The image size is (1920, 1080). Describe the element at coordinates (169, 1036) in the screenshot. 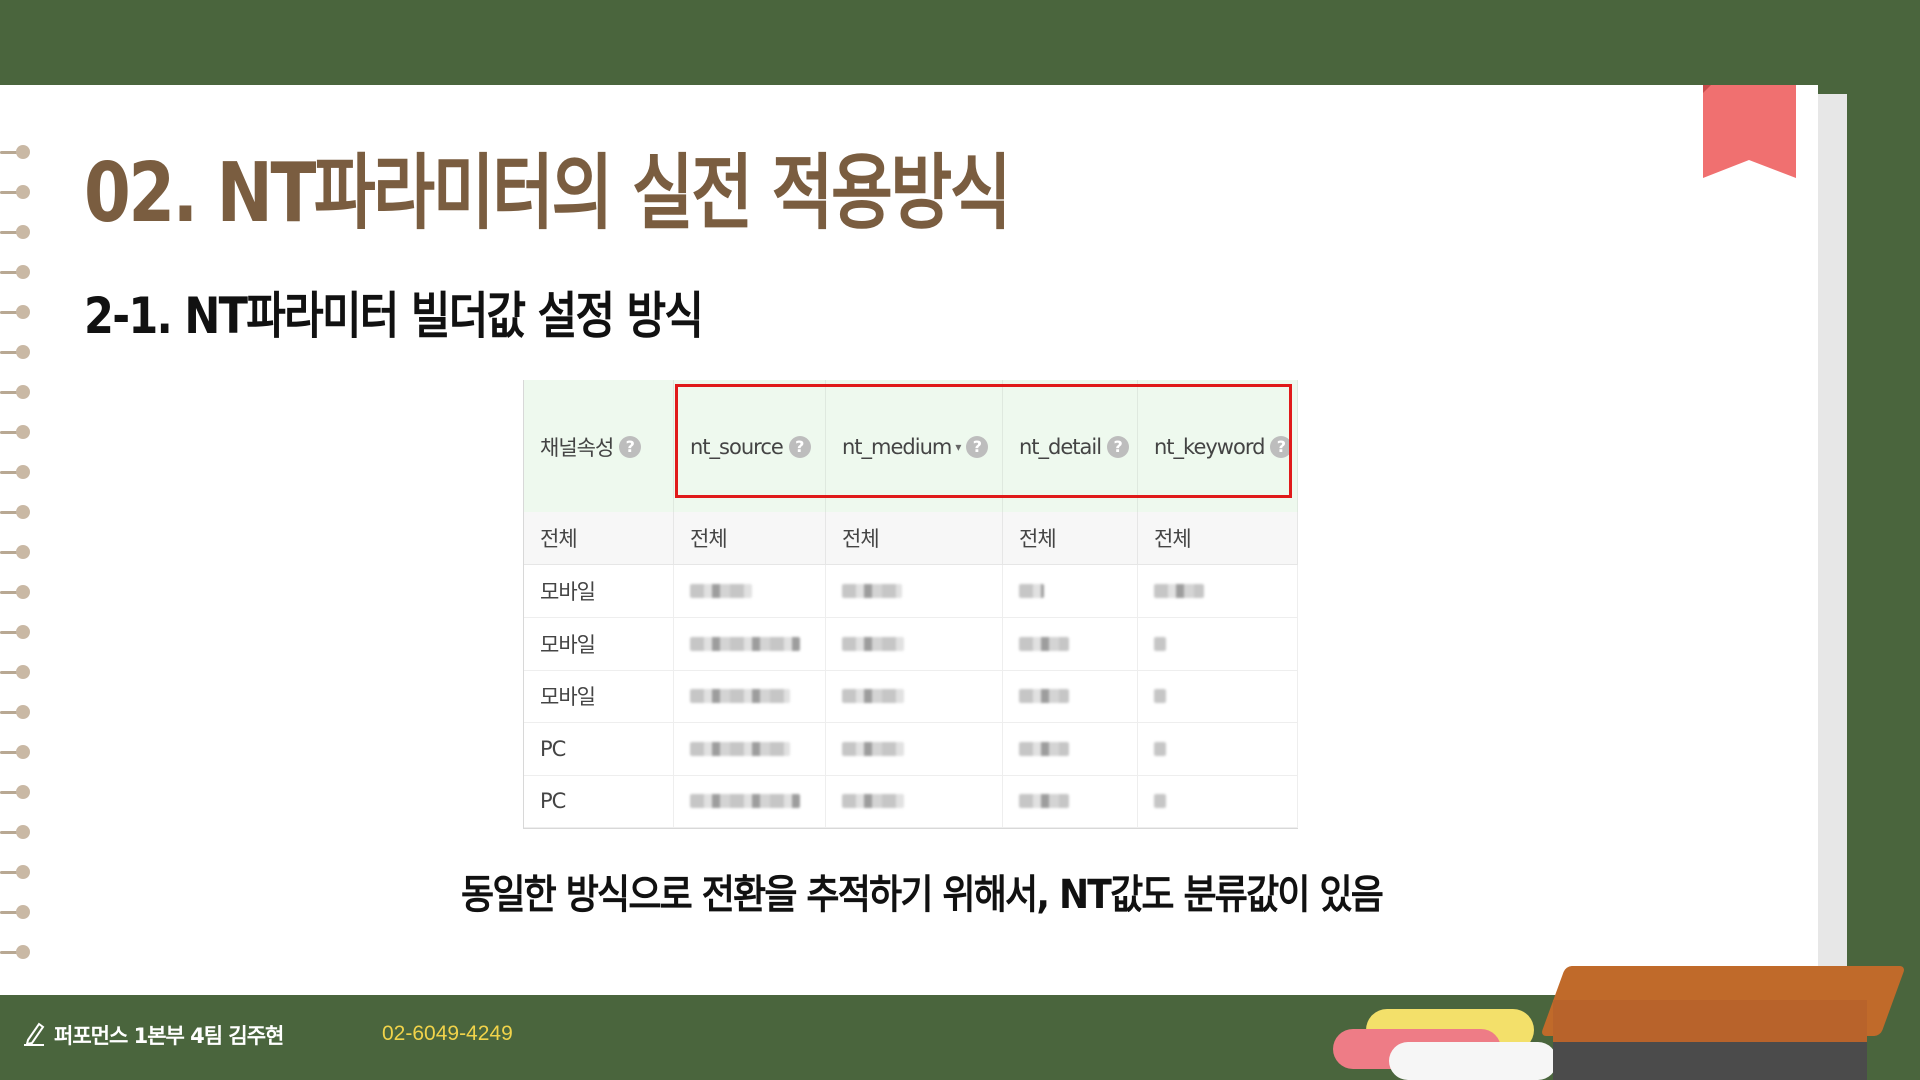

I see `footer-author: 퍼포먼스 1본부 4팀 김주현` at that location.